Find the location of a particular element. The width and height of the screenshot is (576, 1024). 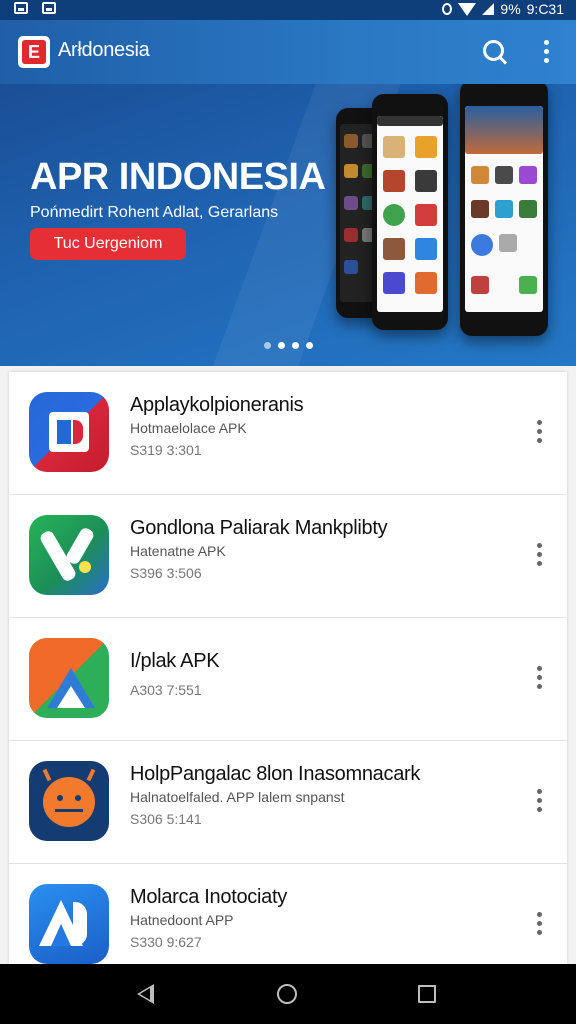

phone-illustration-front is located at coordinates (504, 210).